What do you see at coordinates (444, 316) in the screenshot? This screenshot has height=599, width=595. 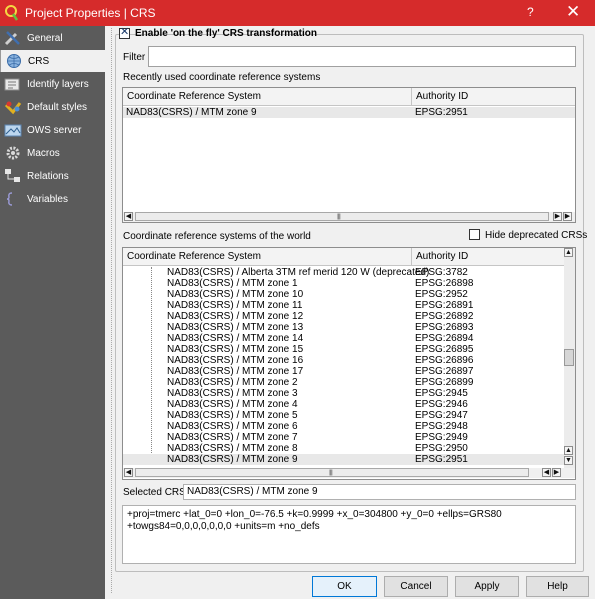 I see `authority-id-cell: EPSG:26892` at bounding box center [444, 316].